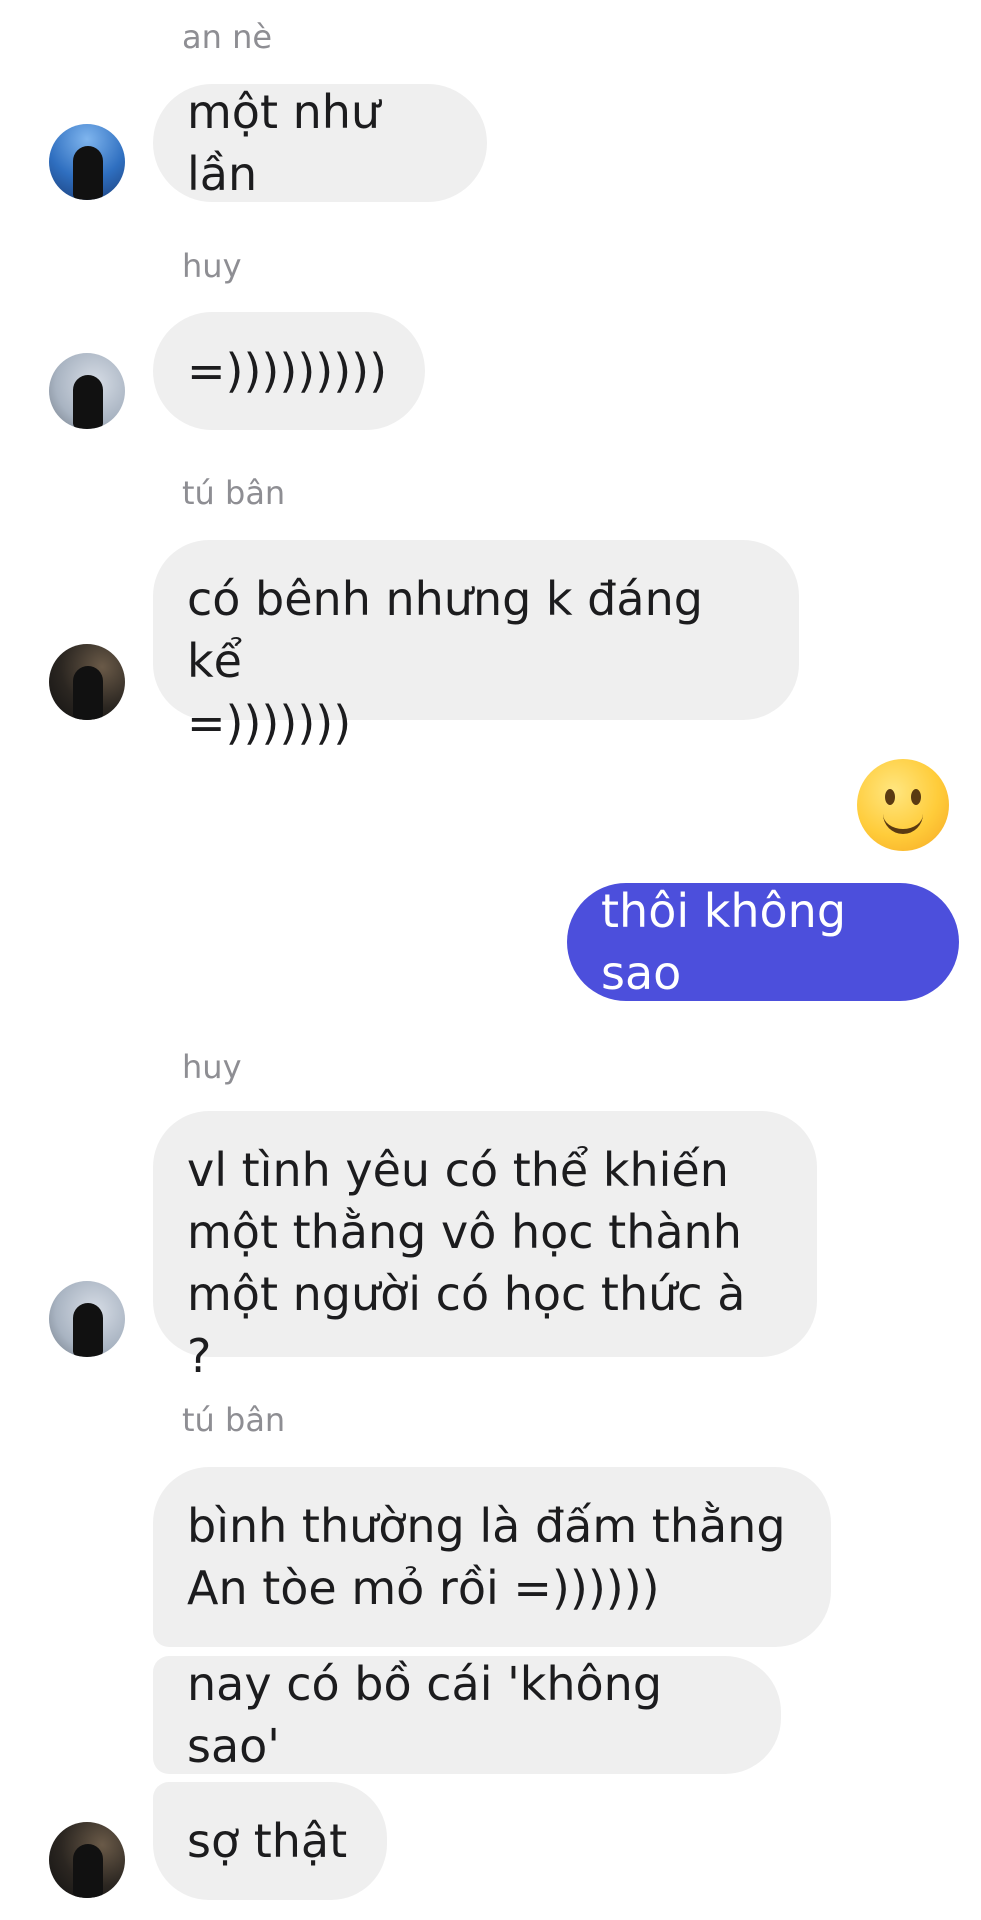 This screenshot has width=981, height=1920. I want to click on message-bubble: nay có bồ cái 'không sao', so click(467, 1715).